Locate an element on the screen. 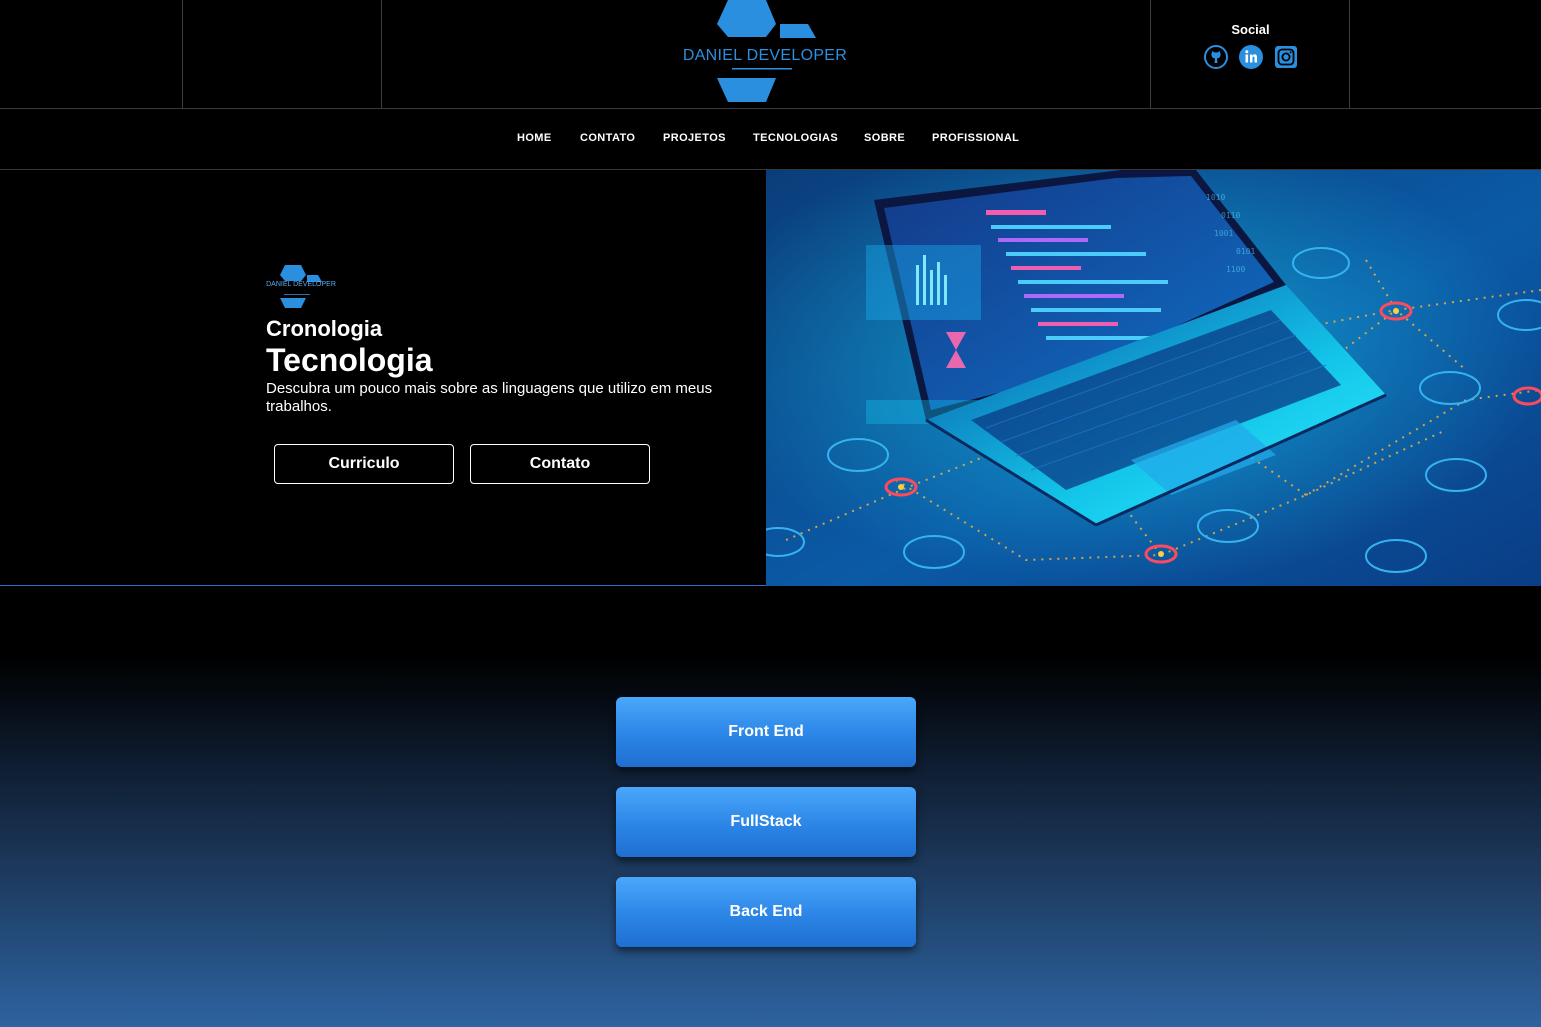  curriculo-button: Curriculo is located at coordinates (364, 464).